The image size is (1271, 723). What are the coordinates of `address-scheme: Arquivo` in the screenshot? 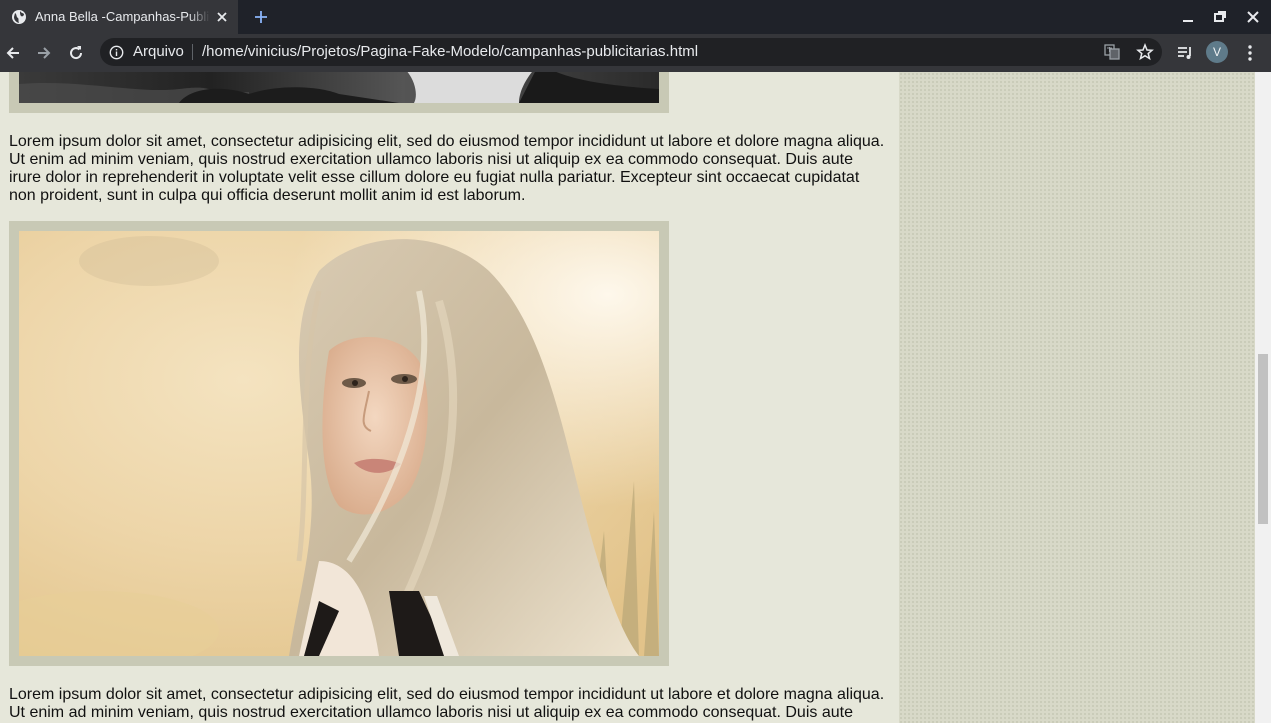 It's located at (158, 51).